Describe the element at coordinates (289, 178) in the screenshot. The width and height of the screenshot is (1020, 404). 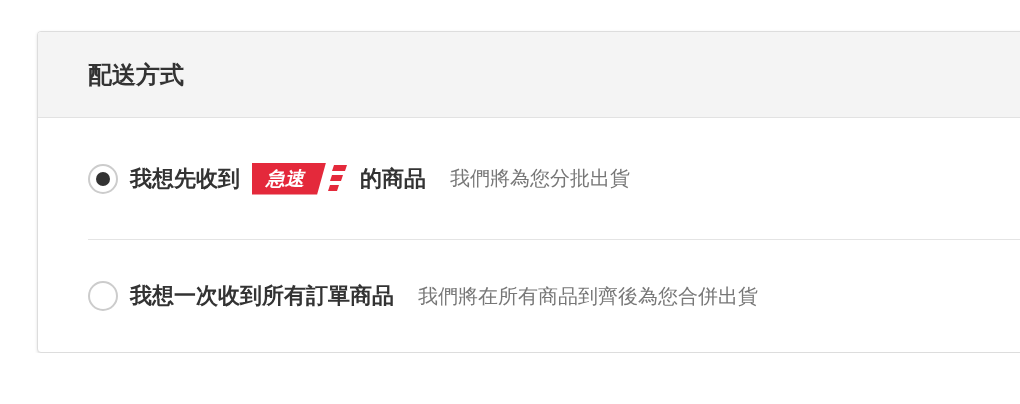
I see `express-badge: 急速` at that location.